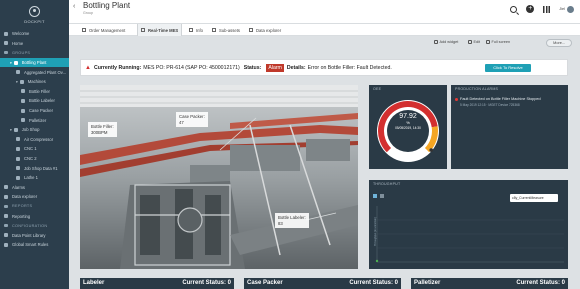 Image resolution: width=580 pixels, height=289 pixels. Describe the element at coordinates (206, 283) in the screenshot. I see `card-status: Current Status: 0` at that location.